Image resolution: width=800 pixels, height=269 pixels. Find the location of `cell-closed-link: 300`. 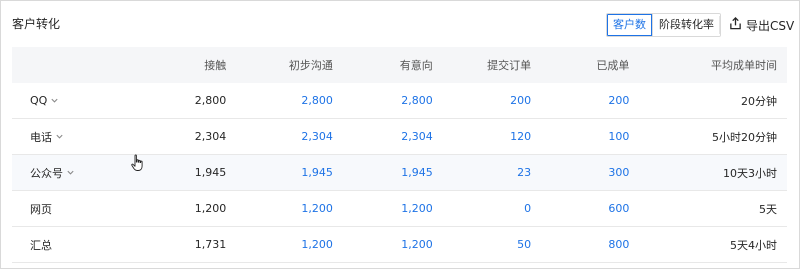

cell-closed-link: 300 is located at coordinates (590, 172).